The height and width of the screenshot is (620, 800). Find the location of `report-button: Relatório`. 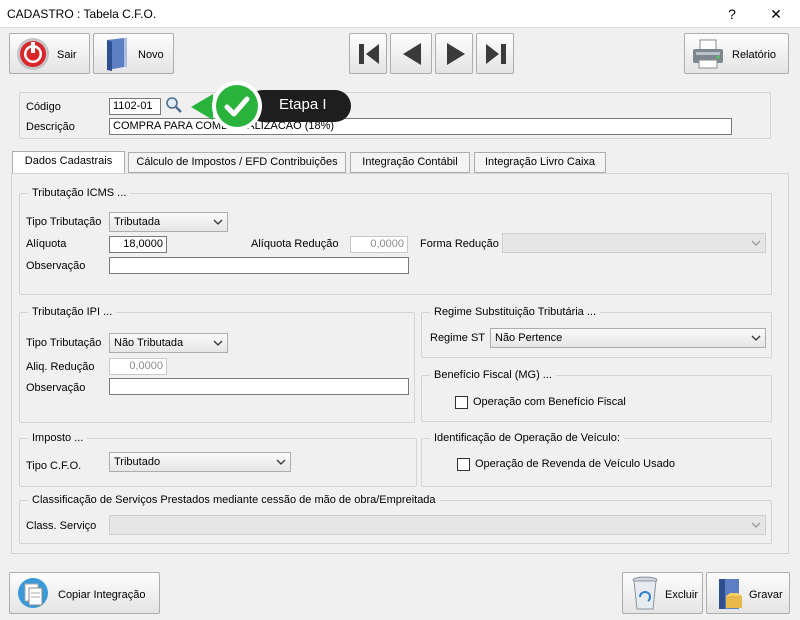

report-button: Relatório is located at coordinates (736, 53).